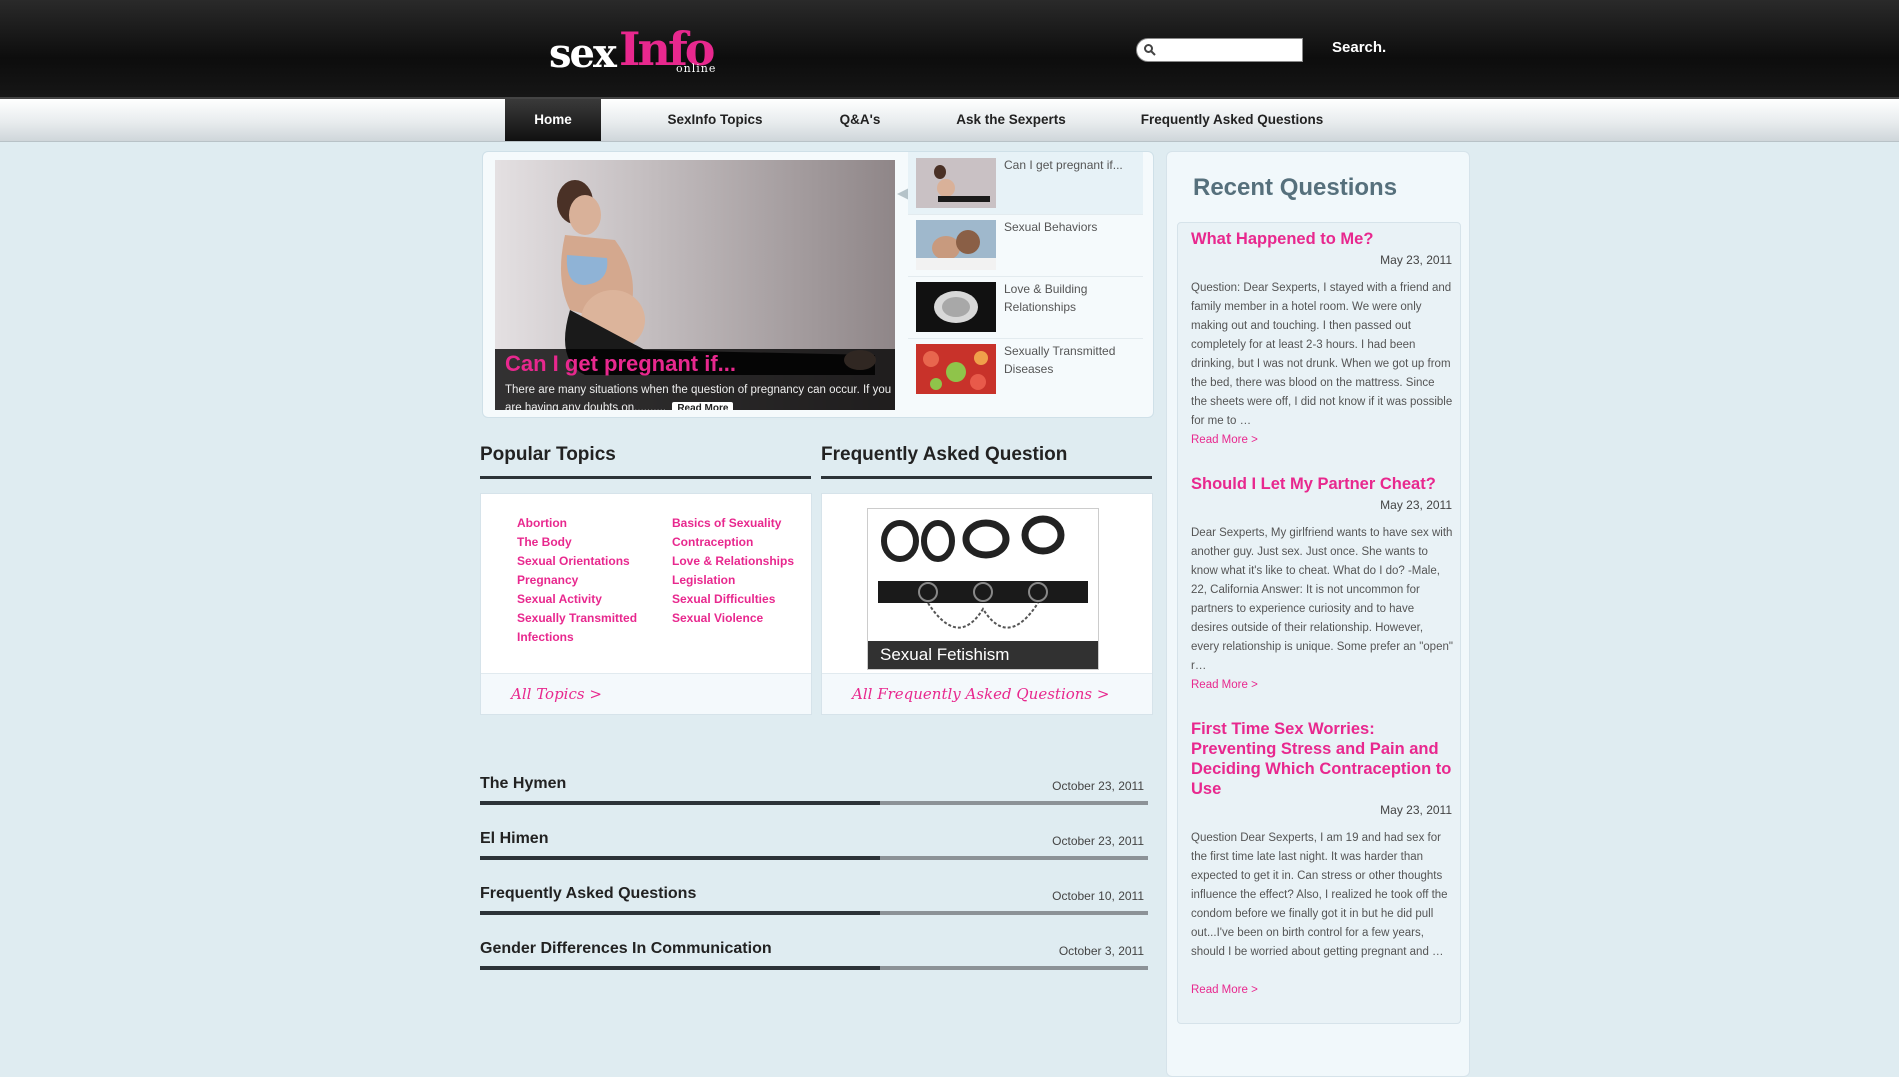  What do you see at coordinates (1098, 896) in the screenshot?
I see `article-date: October 10, 2011` at bounding box center [1098, 896].